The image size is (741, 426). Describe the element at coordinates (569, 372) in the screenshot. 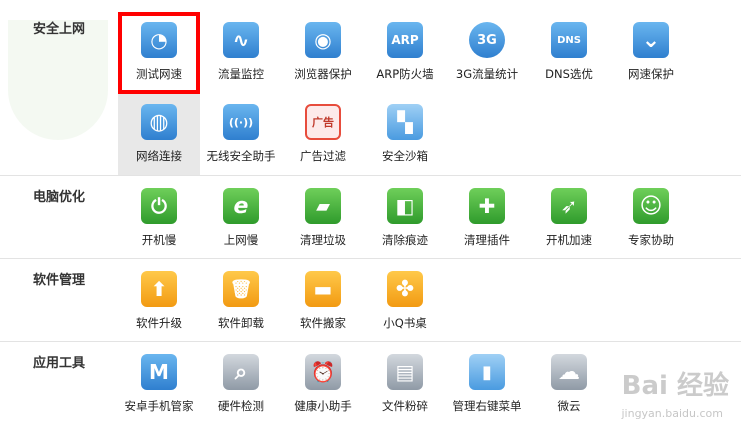

I see `cloud-icon: ☁` at that location.